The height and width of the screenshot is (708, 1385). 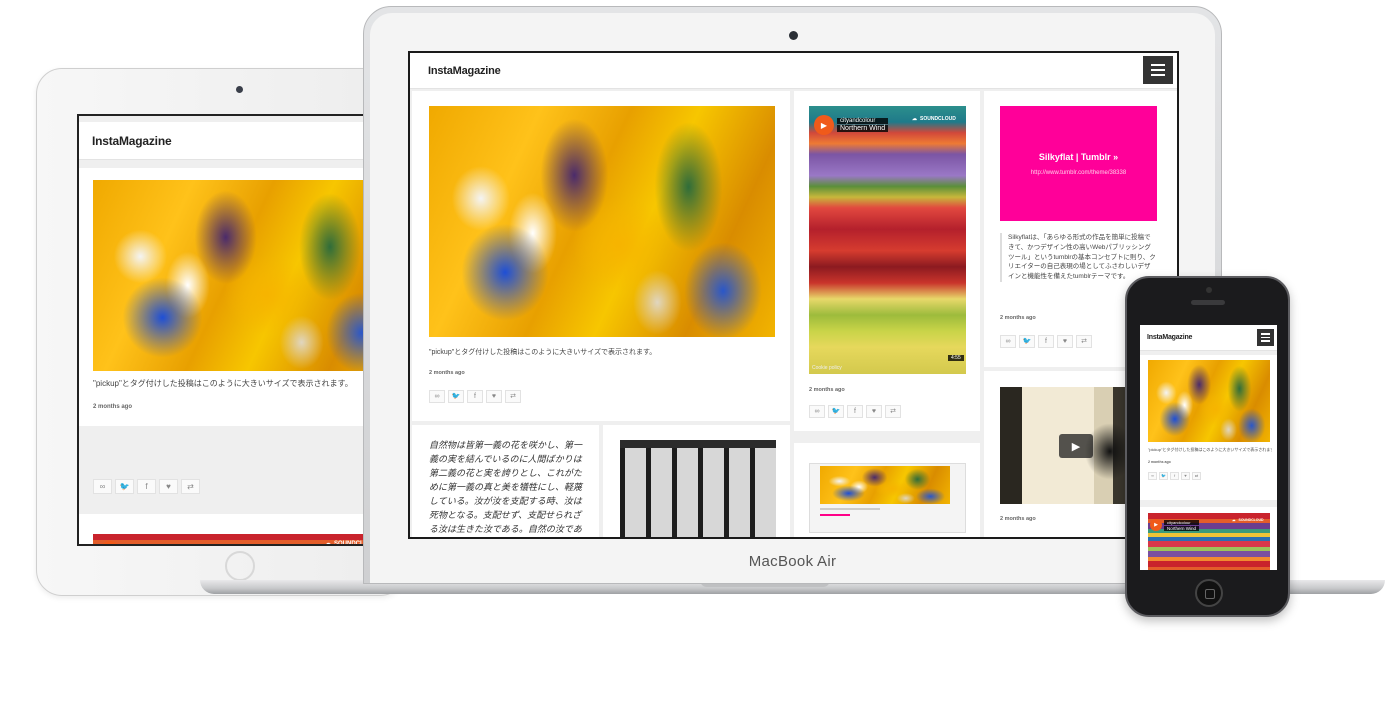 I want to click on video-play-icon: ▶, so click(x=1076, y=446).